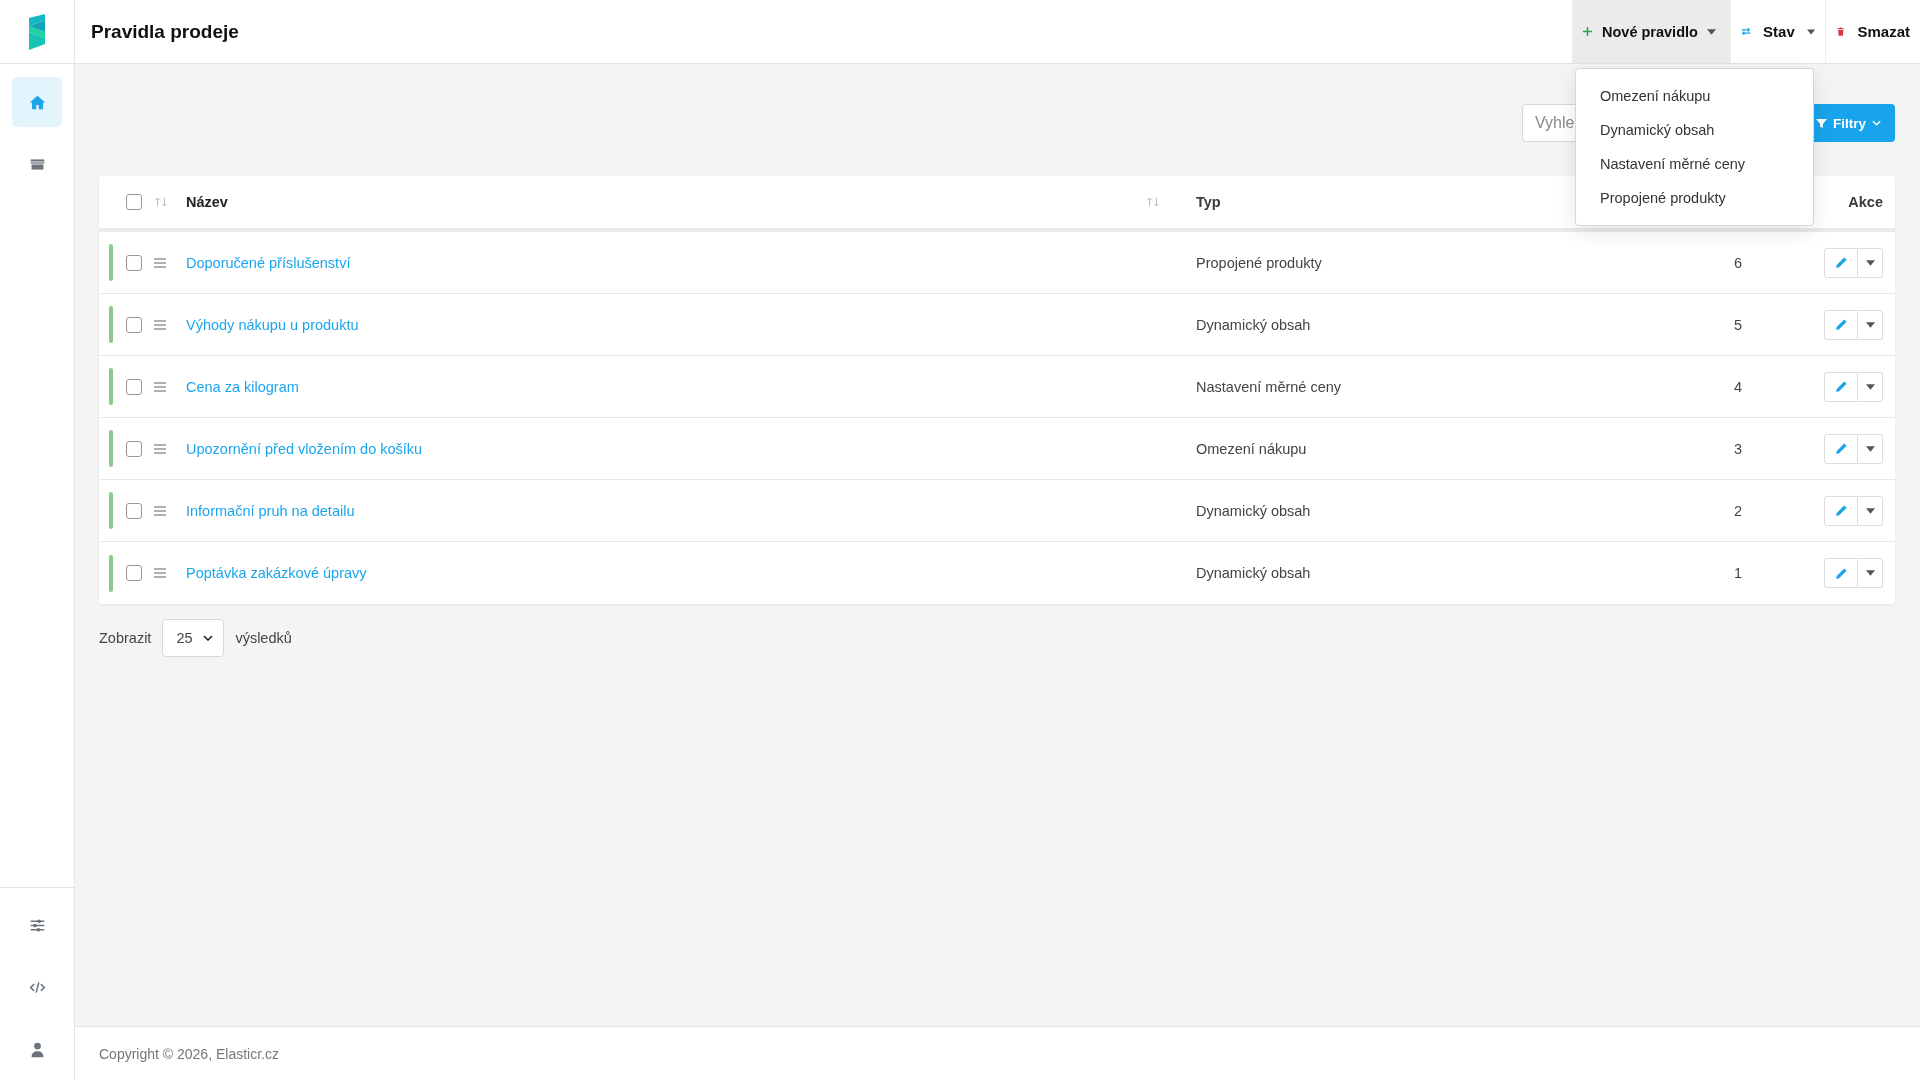 The image size is (1920, 1080). What do you see at coordinates (1259, 262) in the screenshot?
I see `table-cell: Propojené produkty` at bounding box center [1259, 262].